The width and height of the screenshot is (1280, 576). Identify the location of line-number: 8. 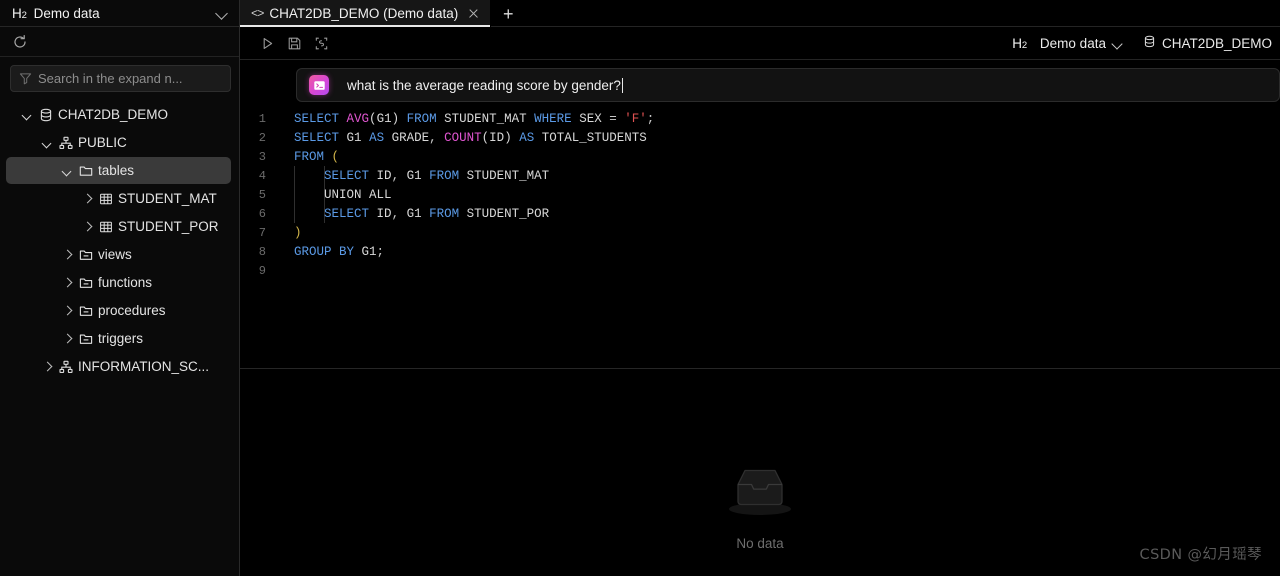
(262, 251).